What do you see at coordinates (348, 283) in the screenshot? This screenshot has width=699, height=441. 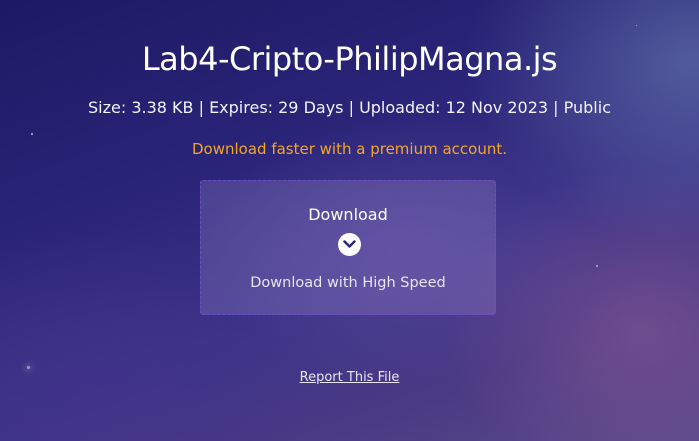 I see `download-high-speed-label: Download with High Speed` at bounding box center [348, 283].